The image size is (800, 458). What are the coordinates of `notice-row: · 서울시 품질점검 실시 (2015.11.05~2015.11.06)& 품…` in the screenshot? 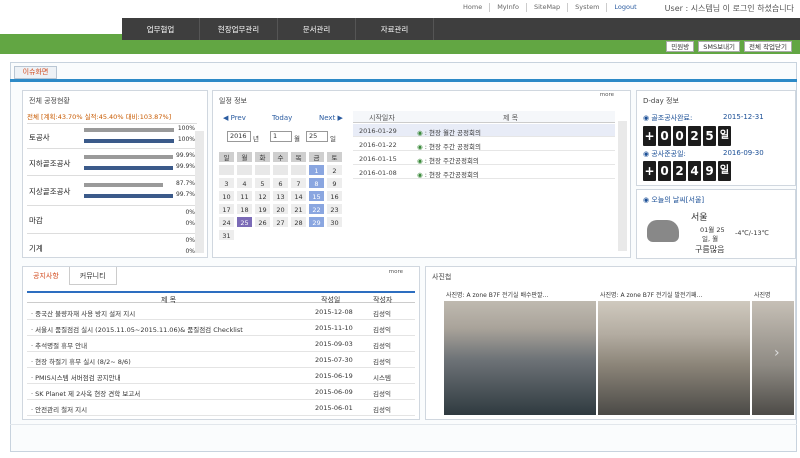 It's located at (221, 328).